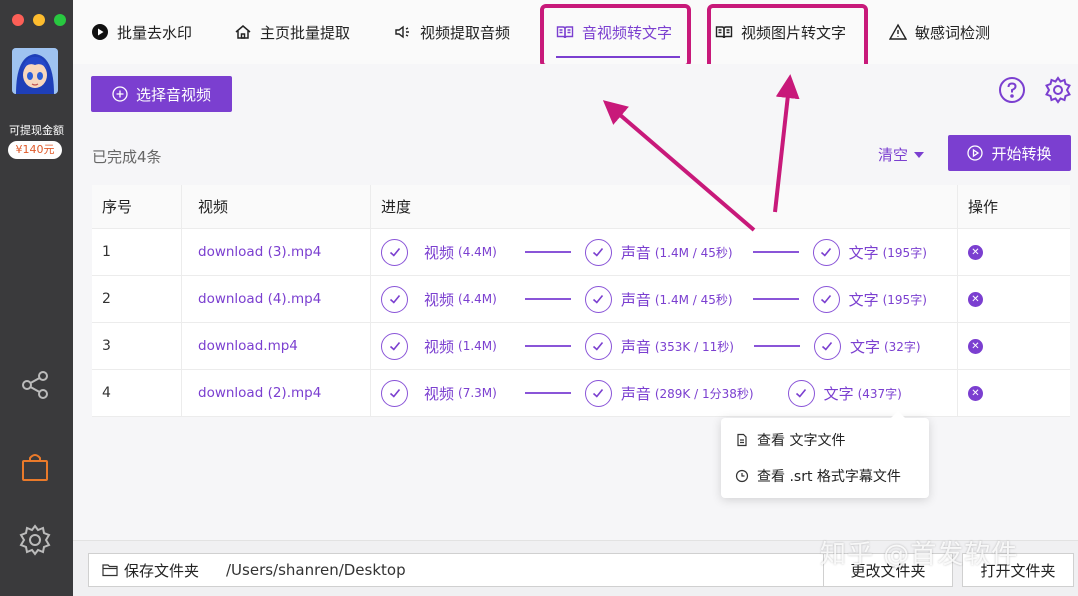 This screenshot has width=1078, height=596. I want to click on view-srt-file-label: 查看 .srt 格式字幕文件, so click(829, 477).